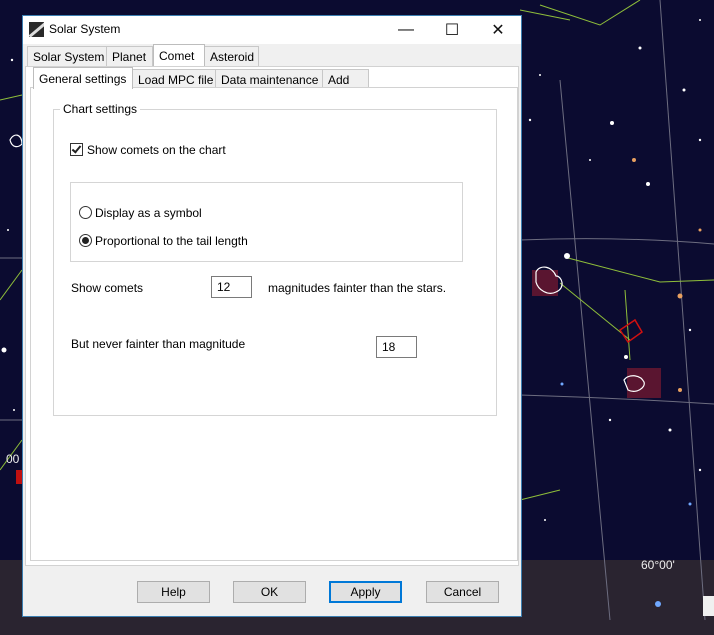  What do you see at coordinates (406, 30) in the screenshot?
I see `minimize-button: —` at bounding box center [406, 30].